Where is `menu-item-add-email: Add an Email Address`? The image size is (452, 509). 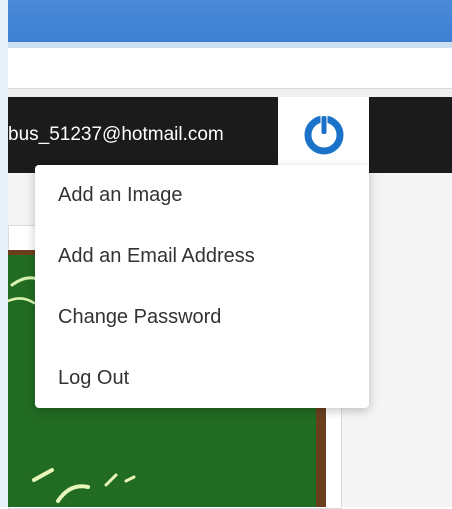
menu-item-add-email: Add an Email Address is located at coordinates (202, 256).